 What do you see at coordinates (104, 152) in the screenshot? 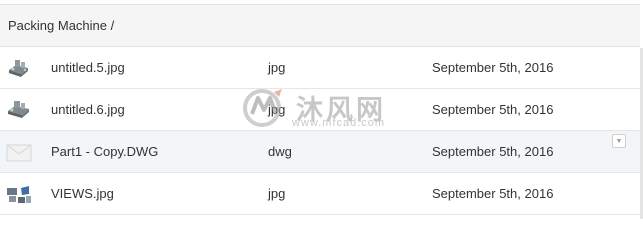
I see `file-name: Part1 - Copy.DWG` at bounding box center [104, 152].